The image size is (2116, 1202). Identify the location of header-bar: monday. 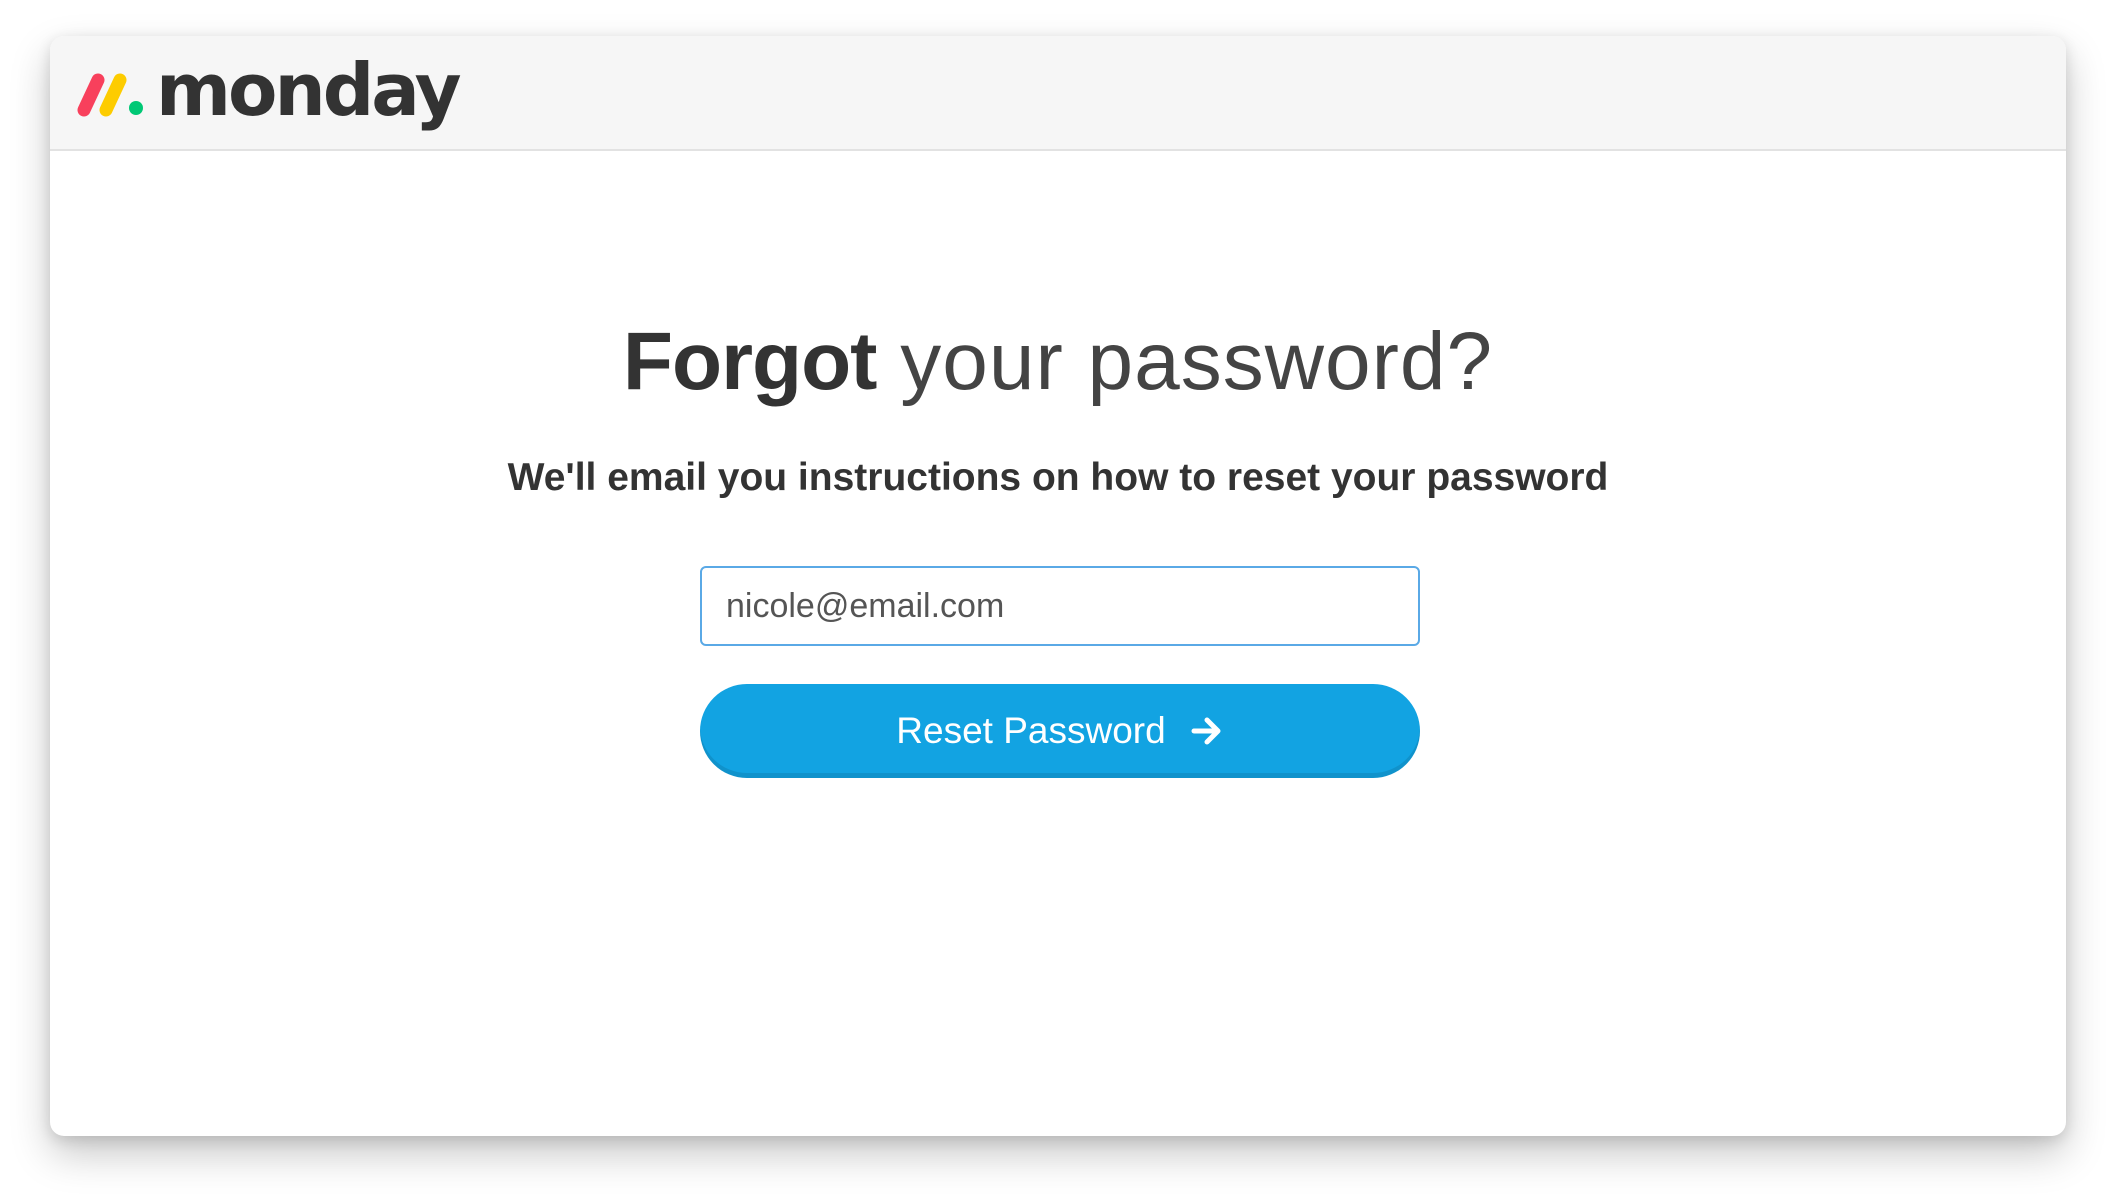
(1058, 93).